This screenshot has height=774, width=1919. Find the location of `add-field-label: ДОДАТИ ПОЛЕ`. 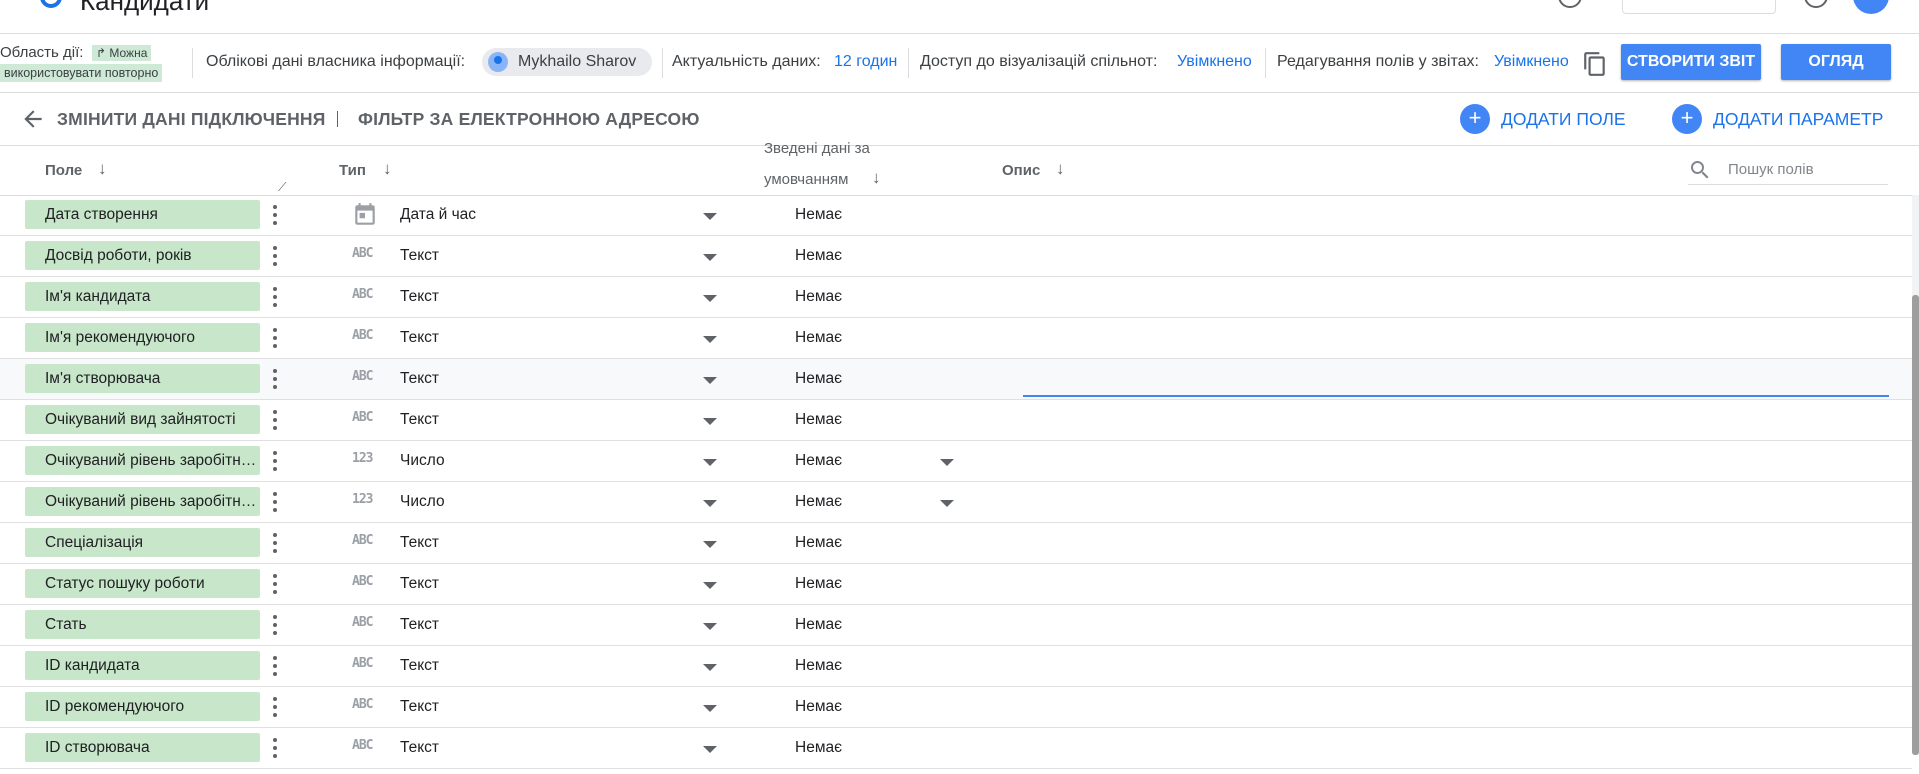

add-field-label: ДОДАТИ ПОЛЕ is located at coordinates (1563, 119).